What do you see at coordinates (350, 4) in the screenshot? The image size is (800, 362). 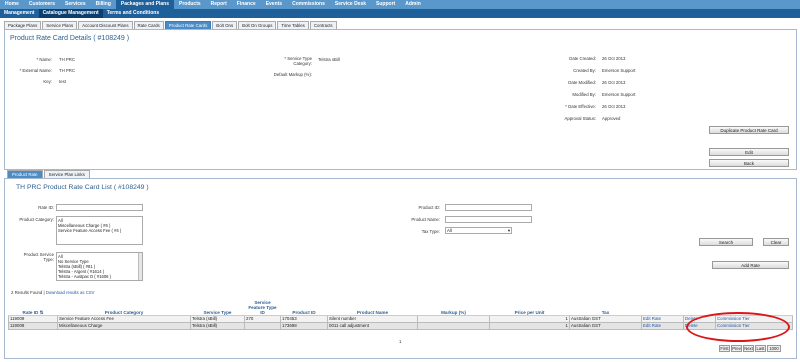 I see `nav-item-service-desk: Service Desk` at bounding box center [350, 4].